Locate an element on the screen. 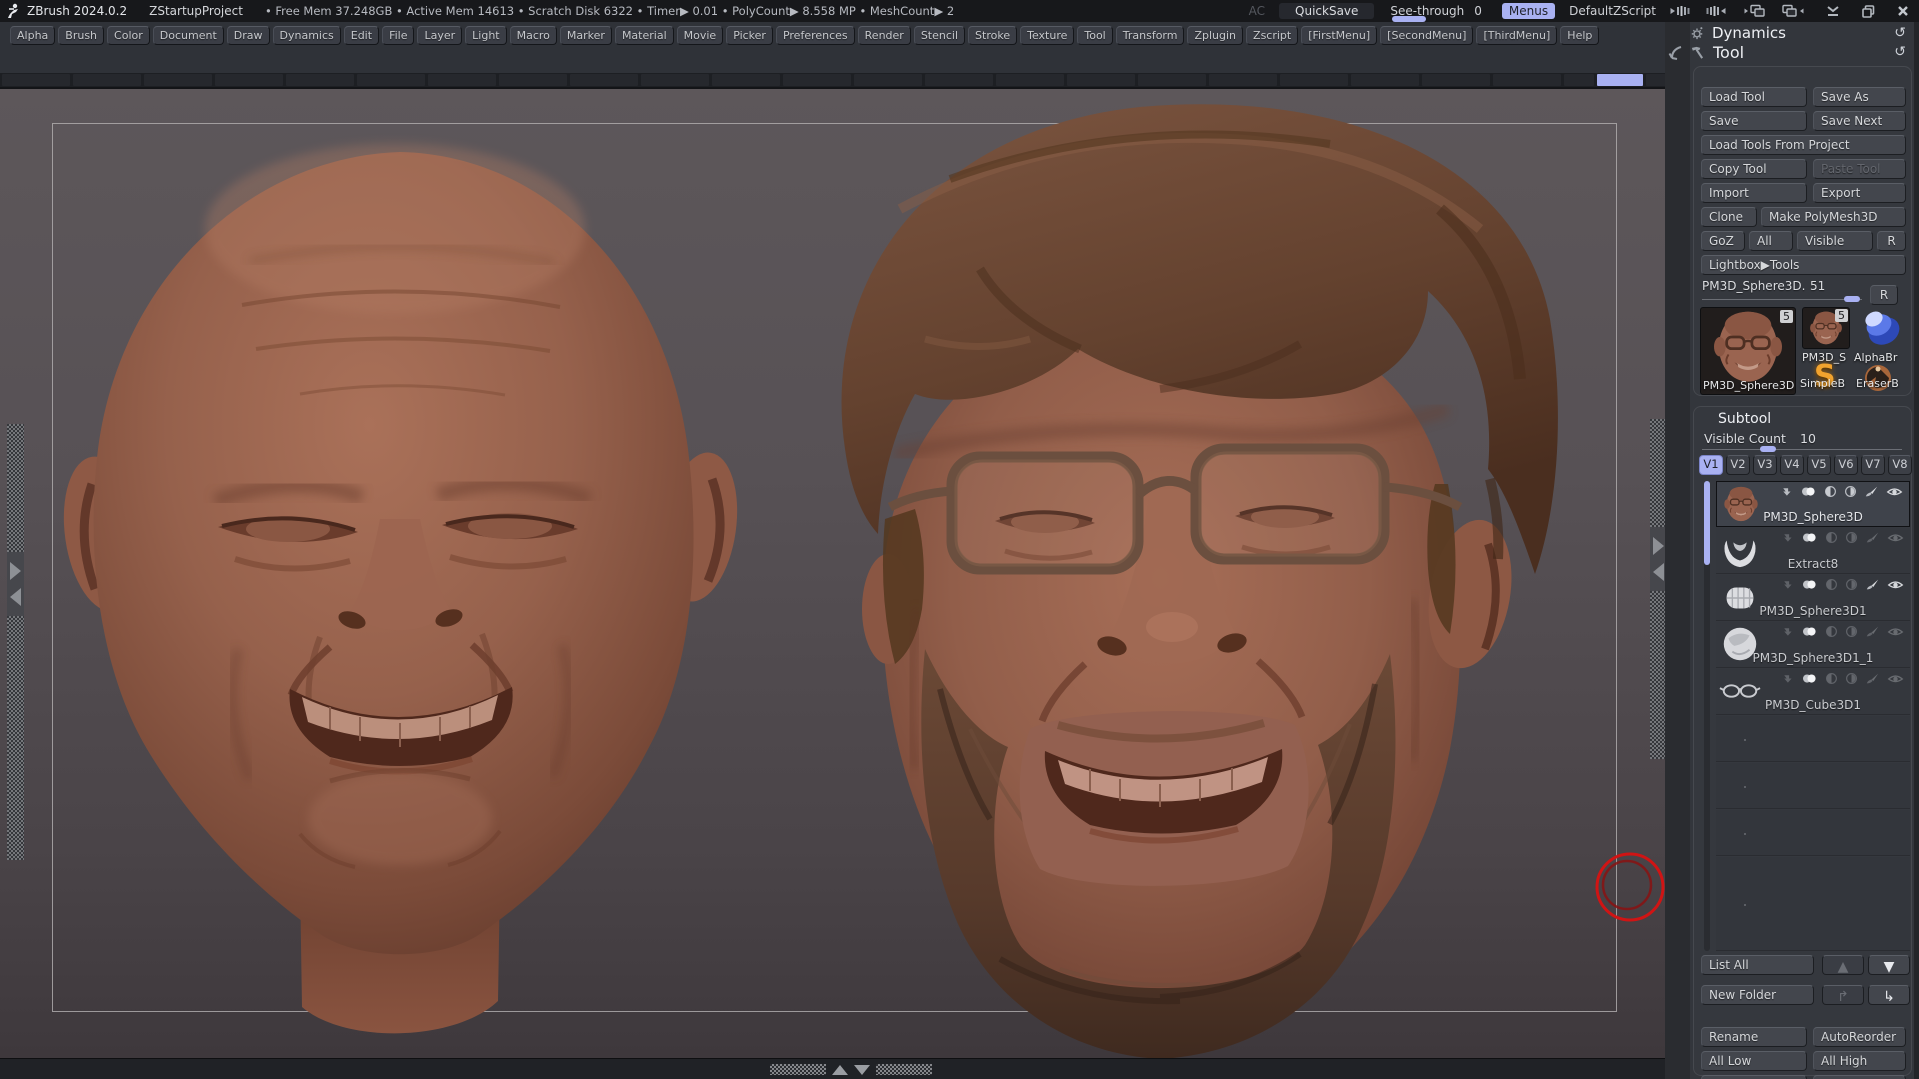 Image resolution: width=1919 pixels, height=1079 pixels. tab-v6: V6 is located at coordinates (1846, 465).